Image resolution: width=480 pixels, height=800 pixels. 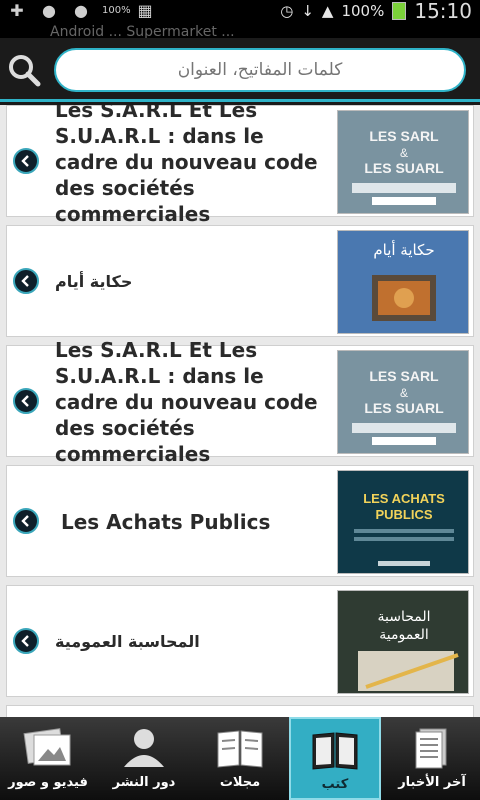 What do you see at coordinates (24, 70) in the screenshot?
I see `search-icon` at bounding box center [24, 70].